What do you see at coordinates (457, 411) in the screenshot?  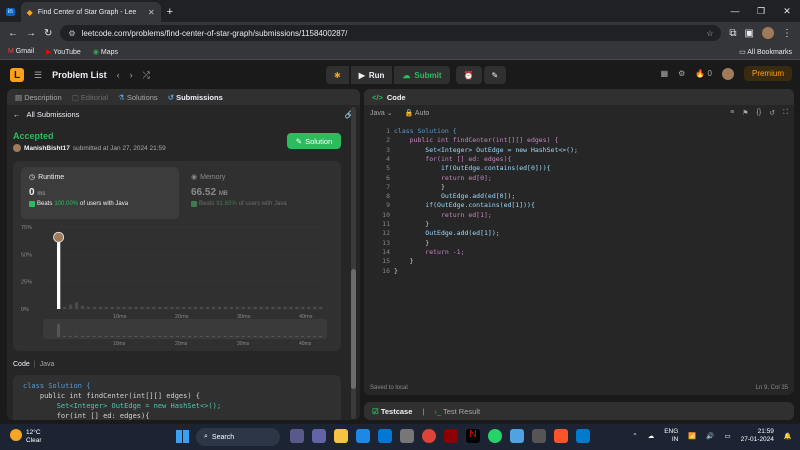 I see `tab-test-result: ›_ Test Result` at bounding box center [457, 411].